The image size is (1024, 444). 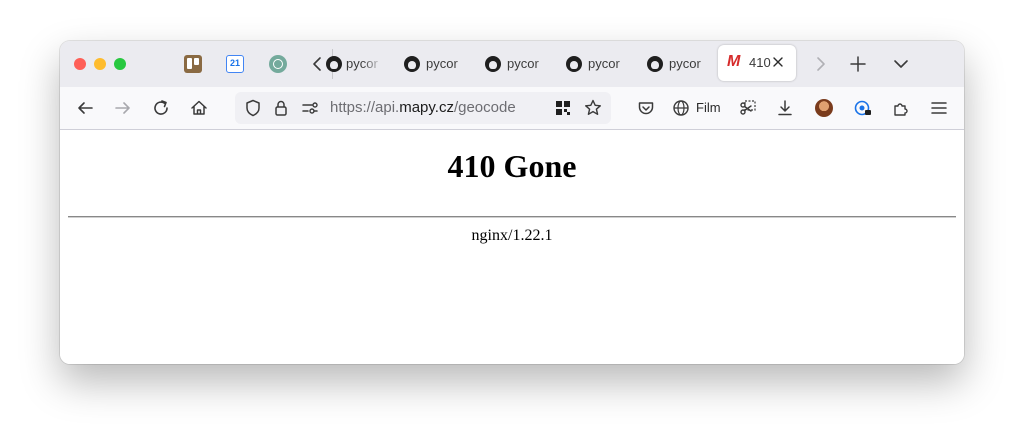 I want to click on back-button, so click(x=85, y=108).